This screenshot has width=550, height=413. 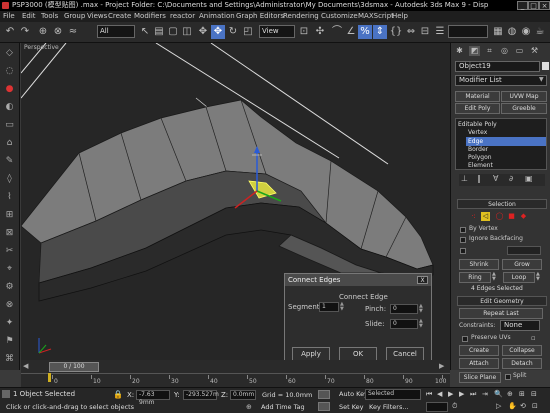 What do you see at coordinates (473, 216) in the screenshot?
I see `vertex-mode-icon: ·:` at bounding box center [473, 216].